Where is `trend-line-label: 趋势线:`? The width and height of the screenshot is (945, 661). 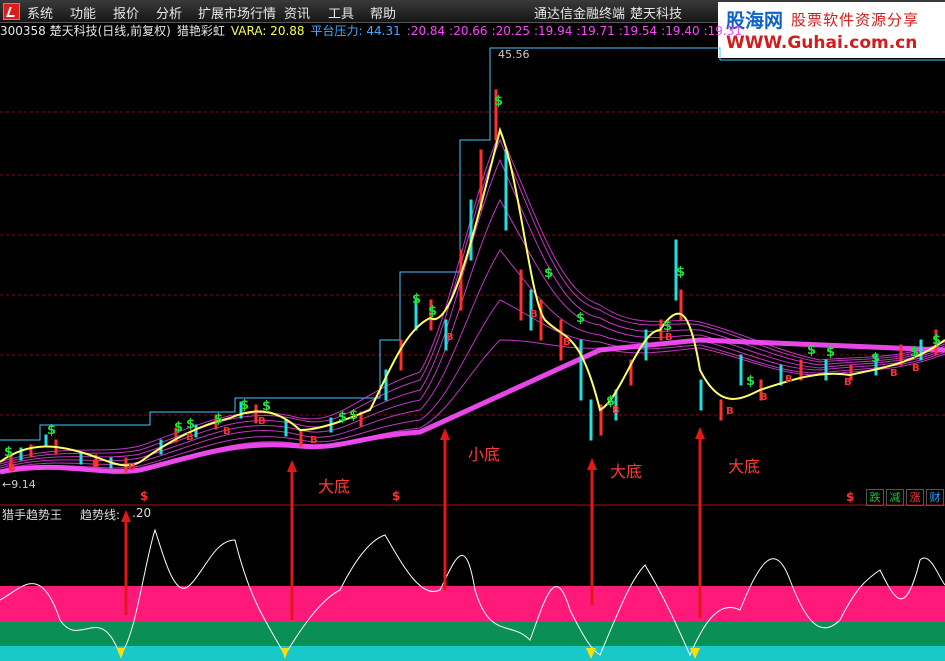
trend-line-label: 趋势线: is located at coordinates (100, 515).